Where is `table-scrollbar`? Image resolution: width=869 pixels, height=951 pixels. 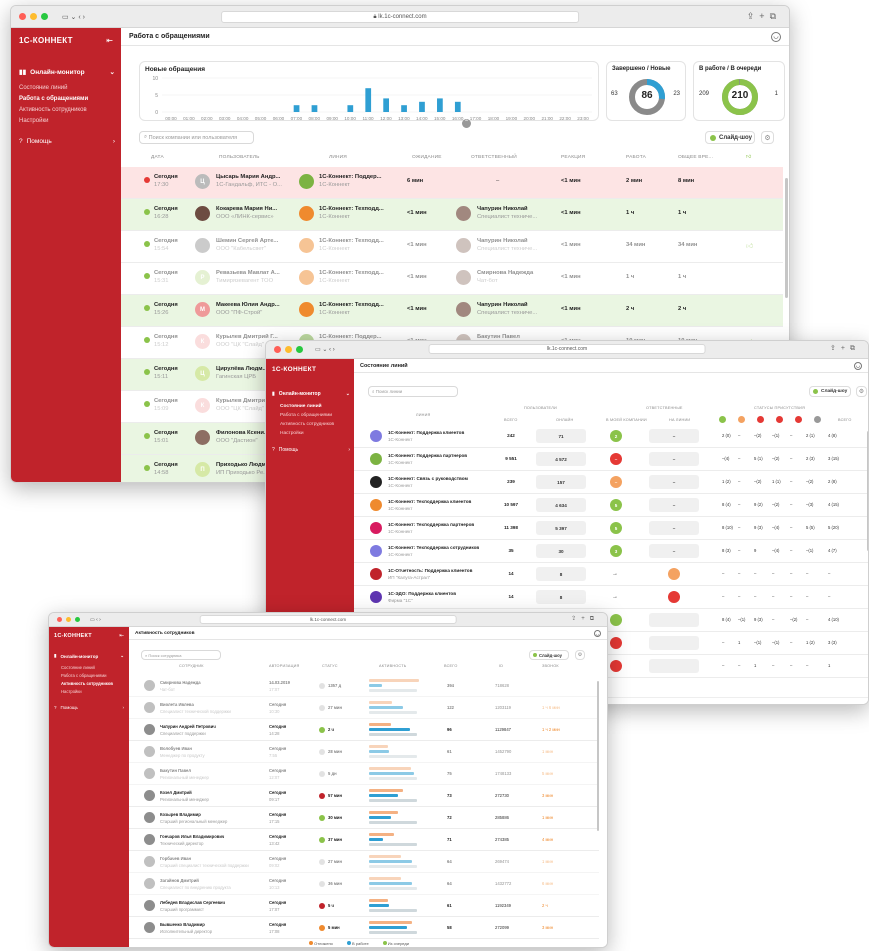 table-scrollbar is located at coordinates (598, 756).